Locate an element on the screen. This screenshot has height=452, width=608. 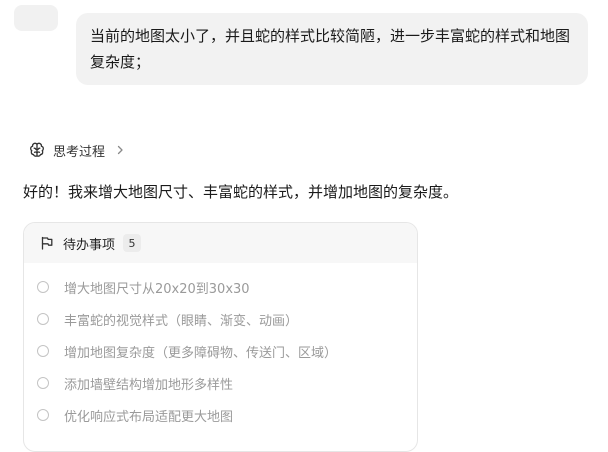
thinking-process-toggle: 思考过程 is located at coordinates (76, 150).